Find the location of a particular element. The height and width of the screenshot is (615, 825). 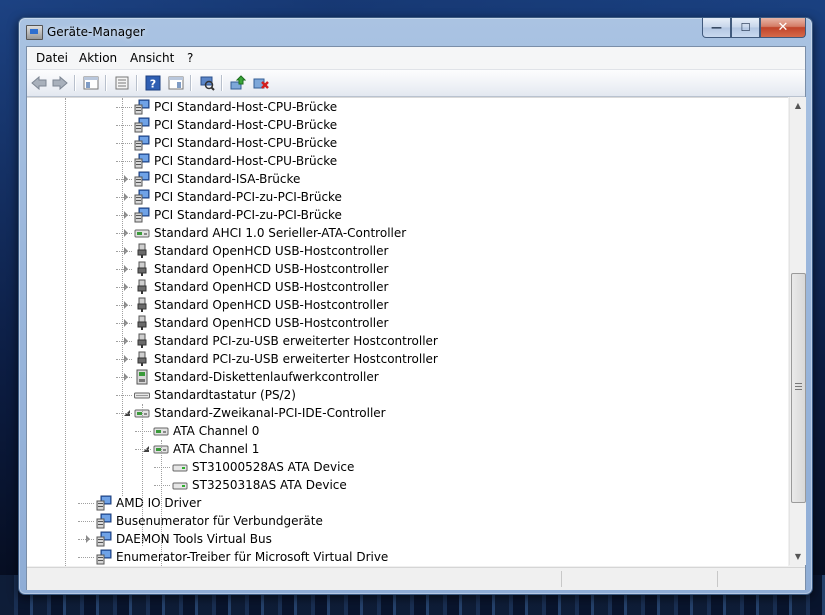

console-tree-icon is located at coordinates (91, 83).